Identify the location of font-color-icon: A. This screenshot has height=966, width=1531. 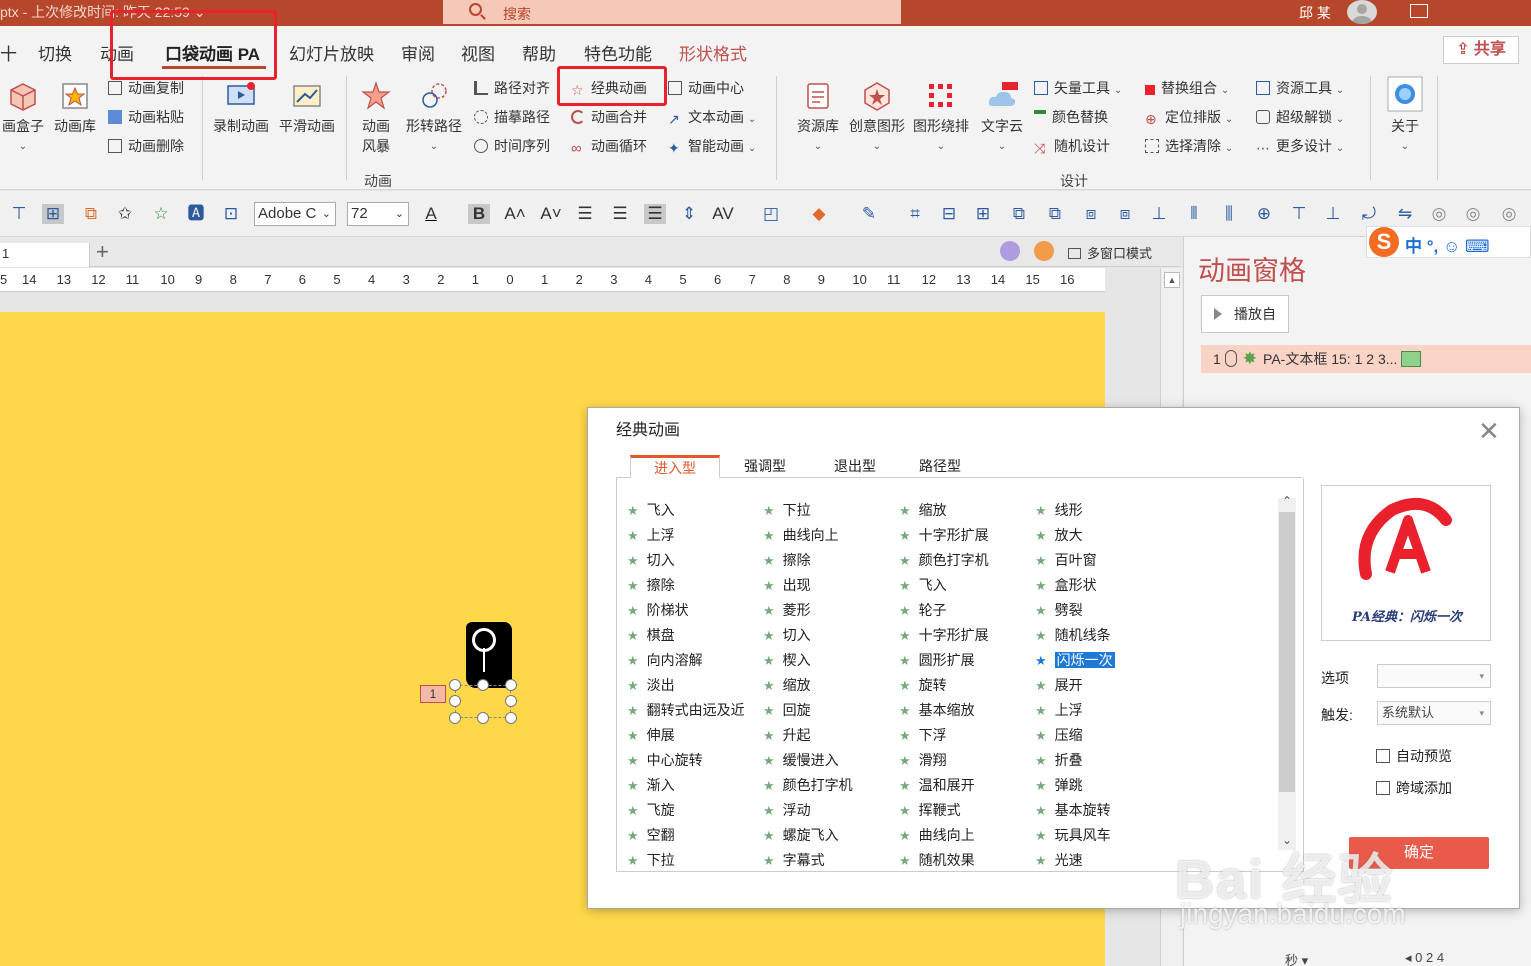
(431, 214).